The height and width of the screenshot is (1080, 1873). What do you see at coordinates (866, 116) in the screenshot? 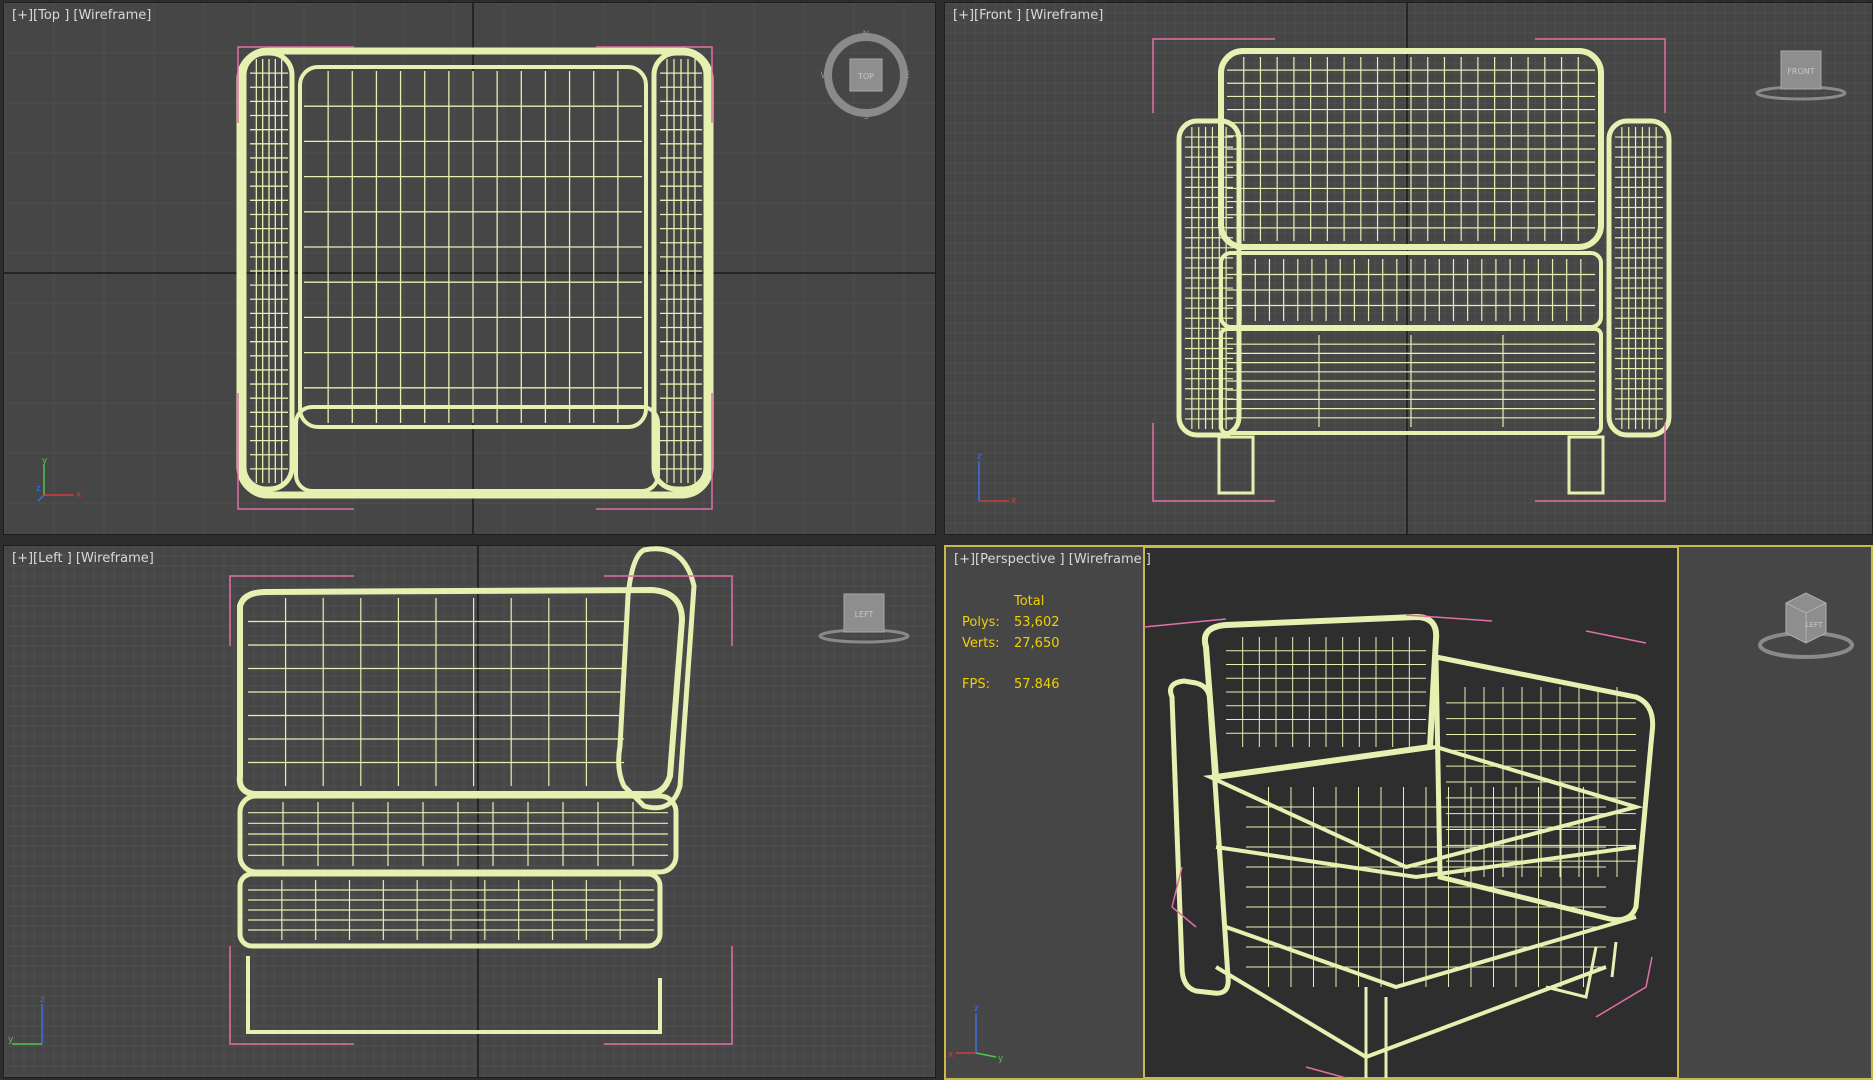
I see `svg-text: S` at bounding box center [866, 116].